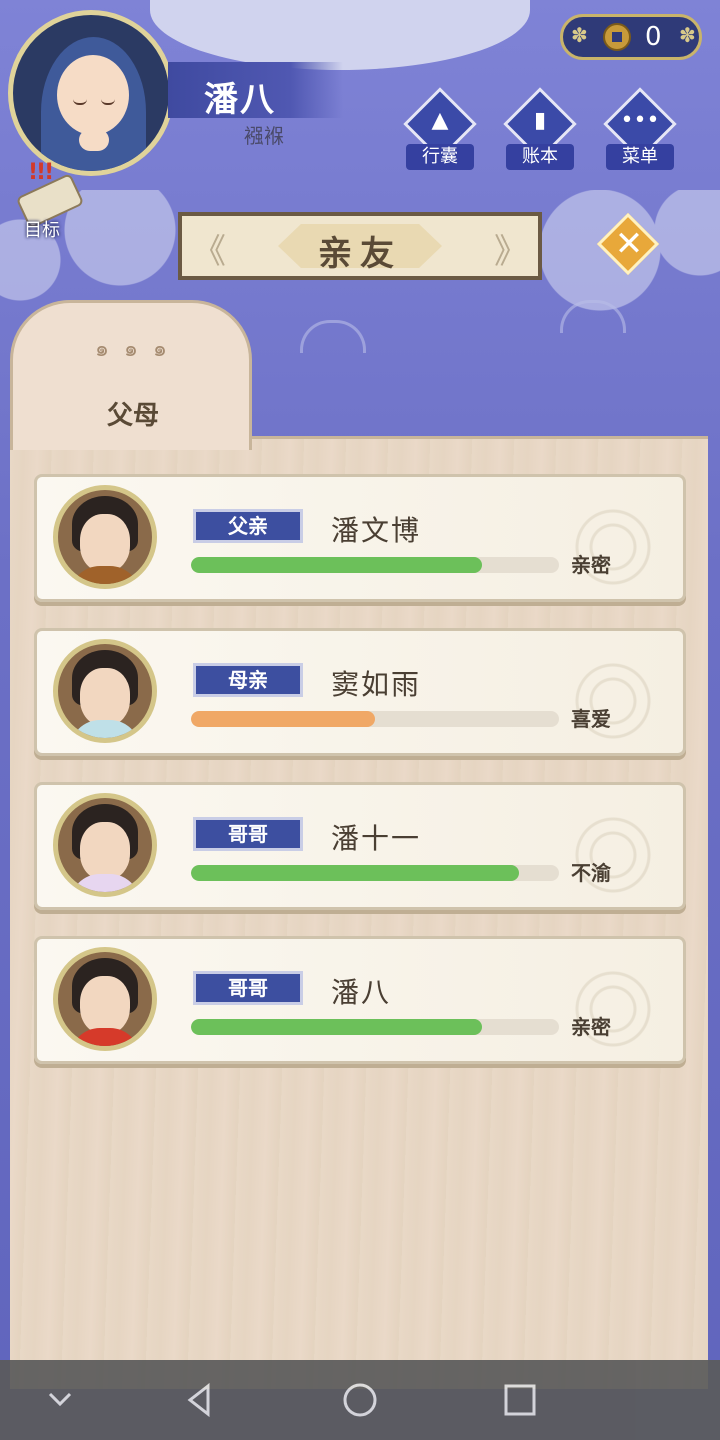 This screenshot has height=1440, width=720. What do you see at coordinates (264, 136) in the screenshot?
I see `player-status: 襁褓` at bounding box center [264, 136].